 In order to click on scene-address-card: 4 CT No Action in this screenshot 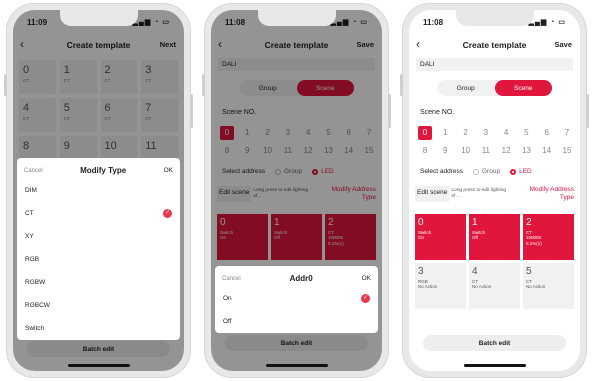, I will do `click(494, 286)`.